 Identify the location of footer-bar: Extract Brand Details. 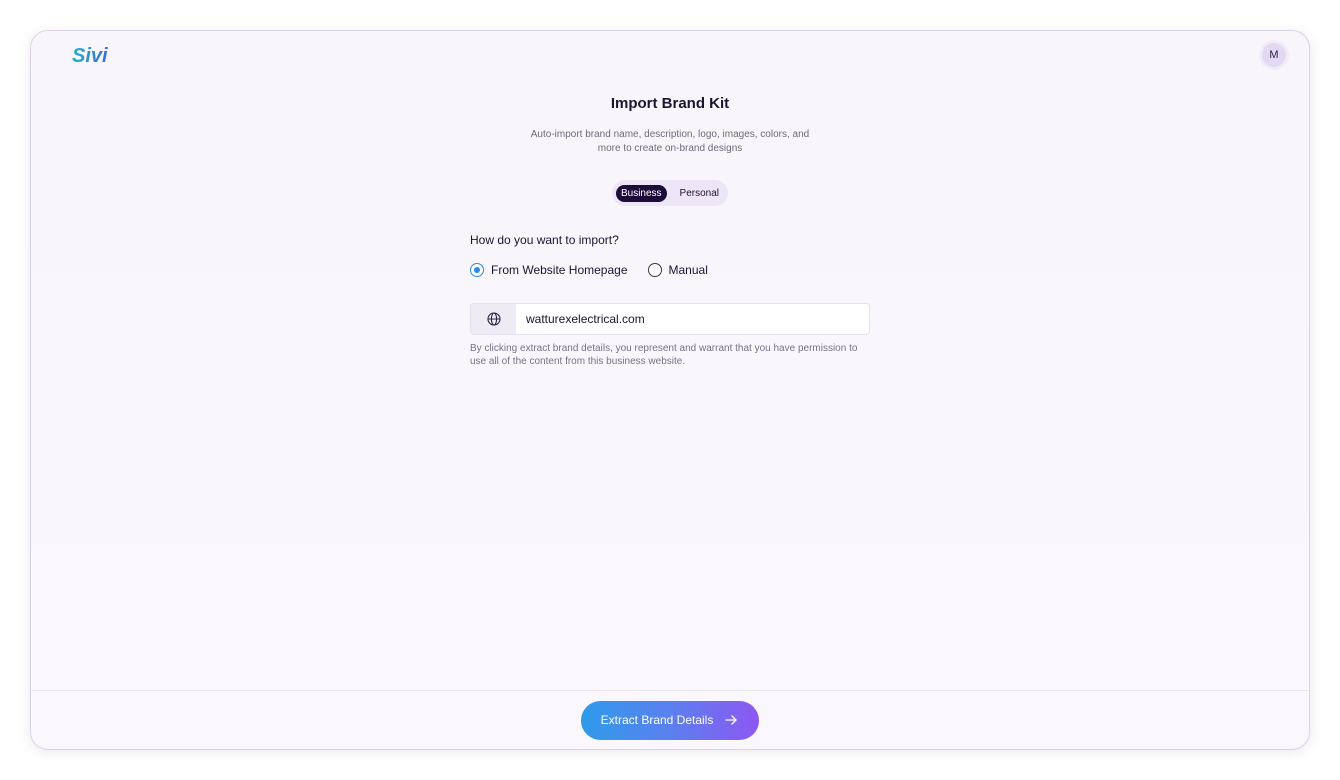
(670, 719).